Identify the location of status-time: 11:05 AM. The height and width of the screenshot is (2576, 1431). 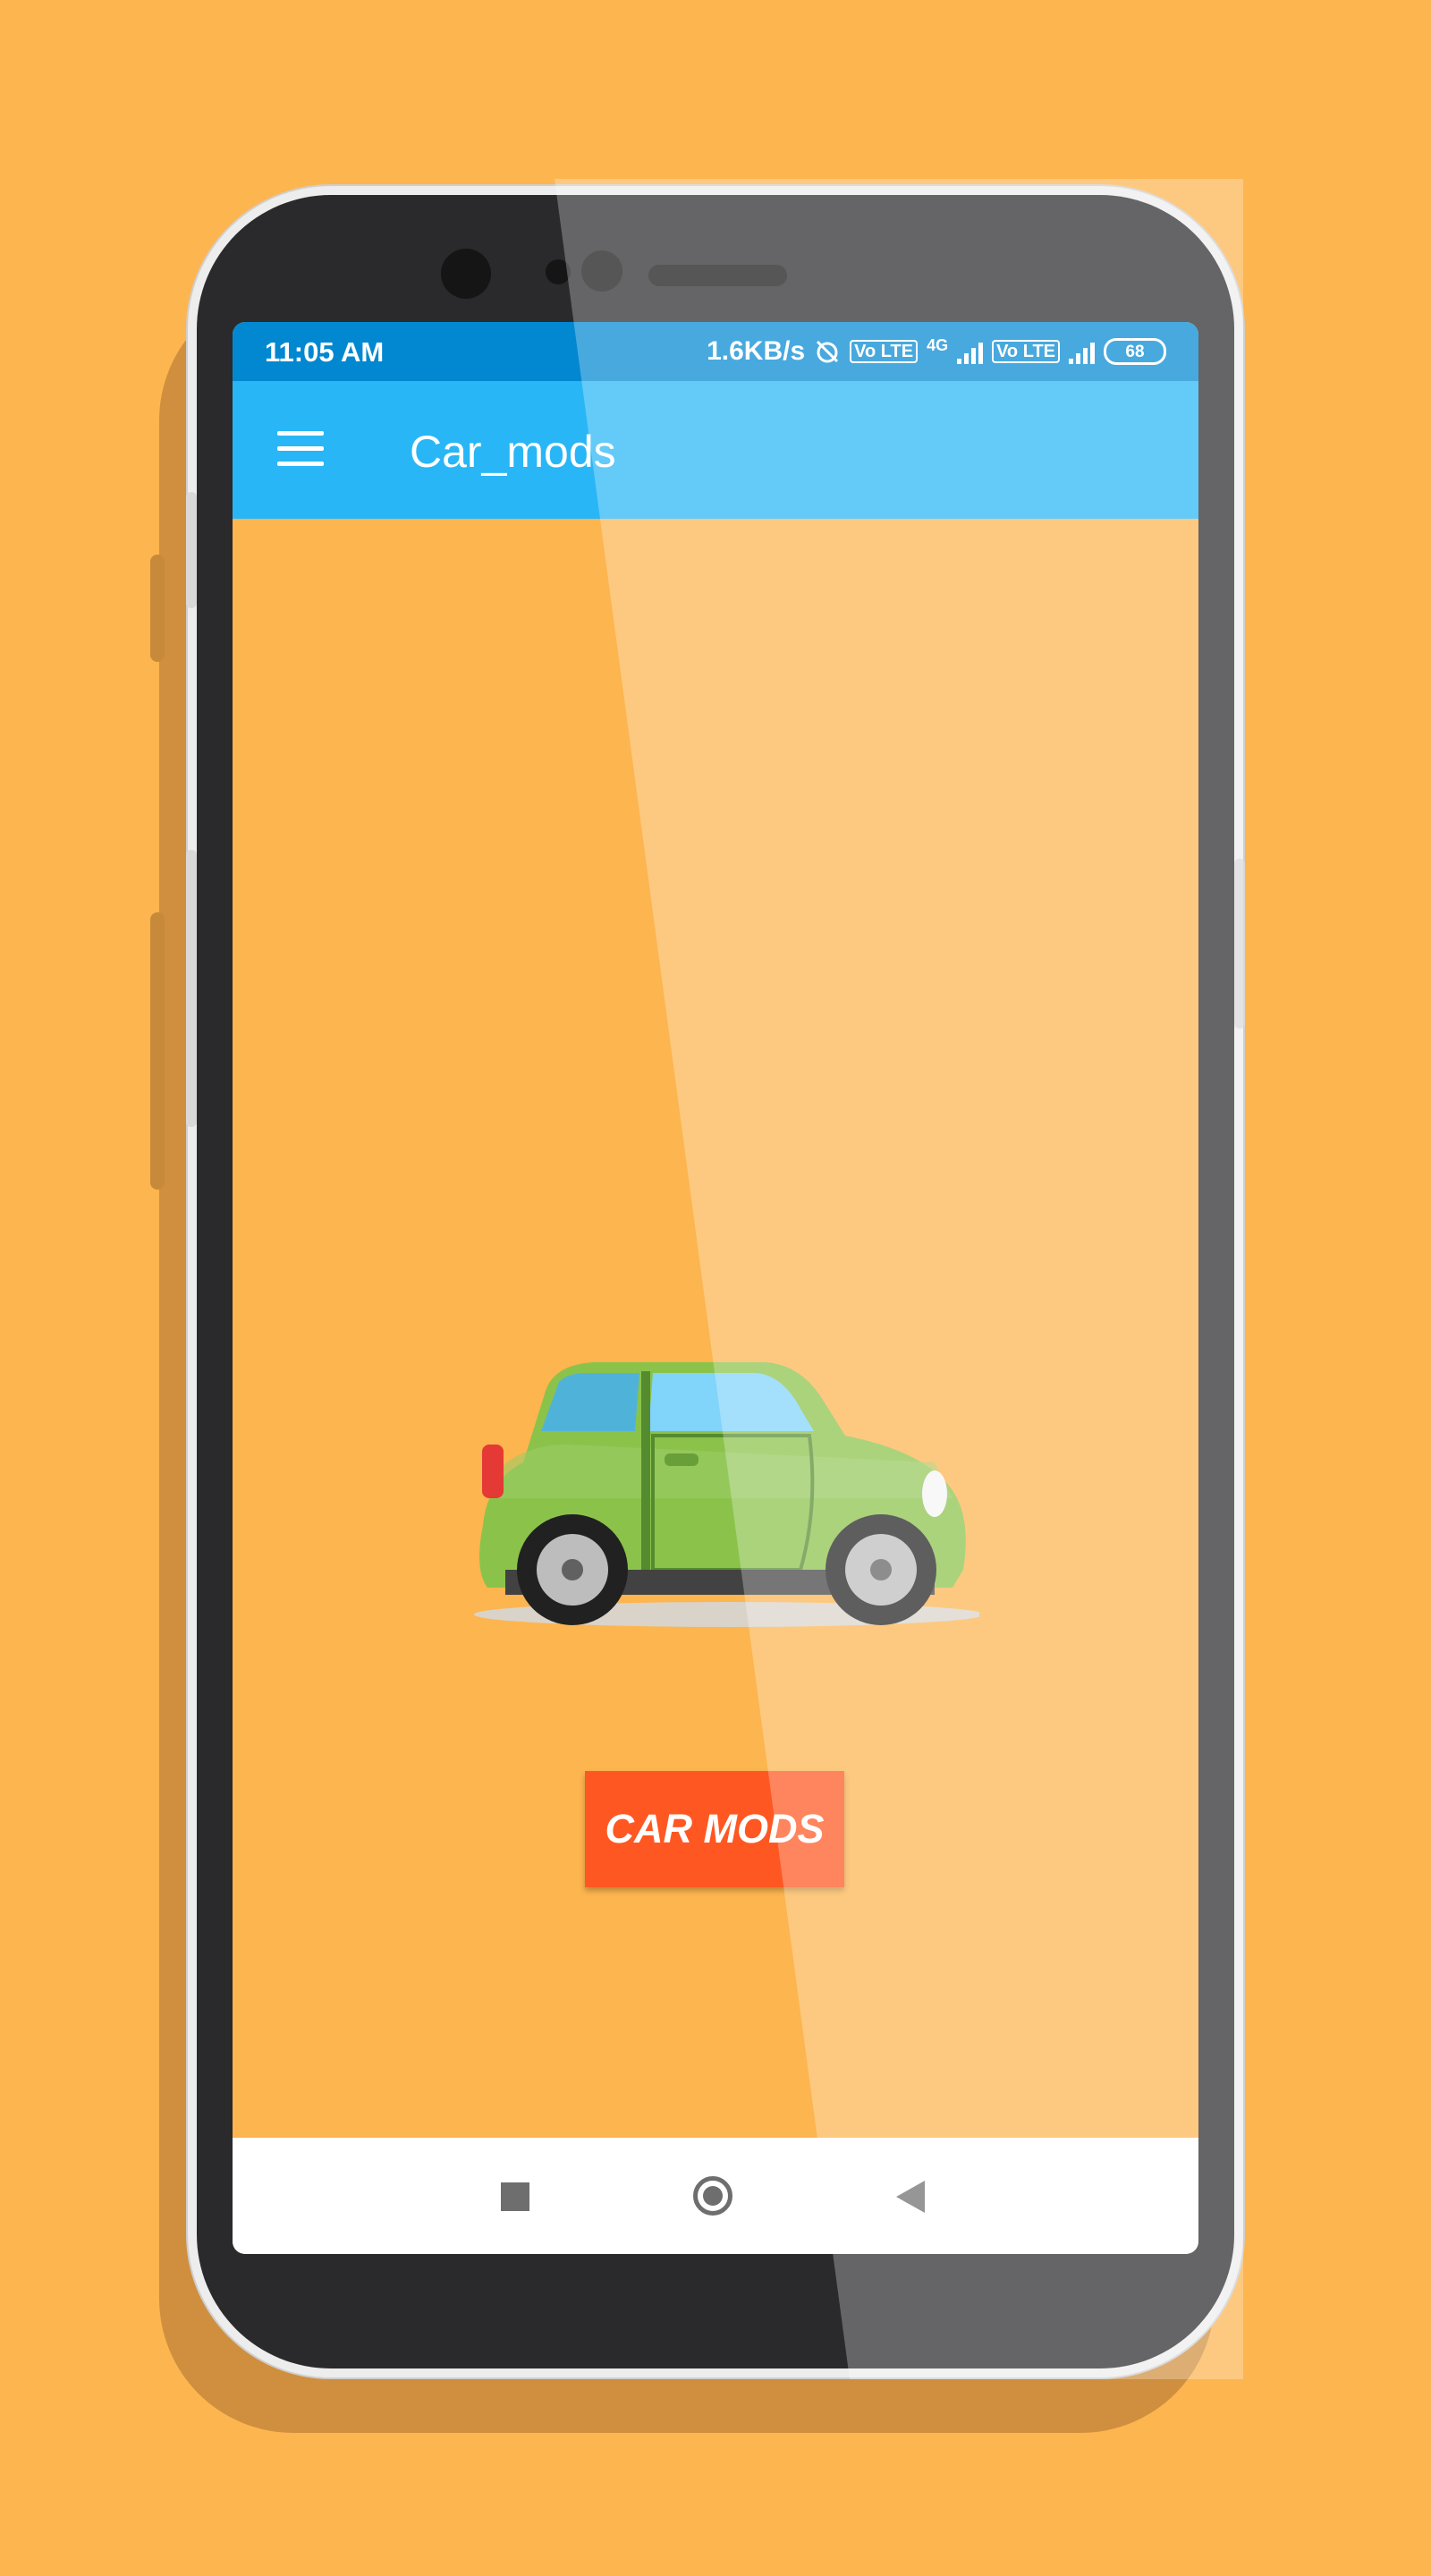
(325, 352).